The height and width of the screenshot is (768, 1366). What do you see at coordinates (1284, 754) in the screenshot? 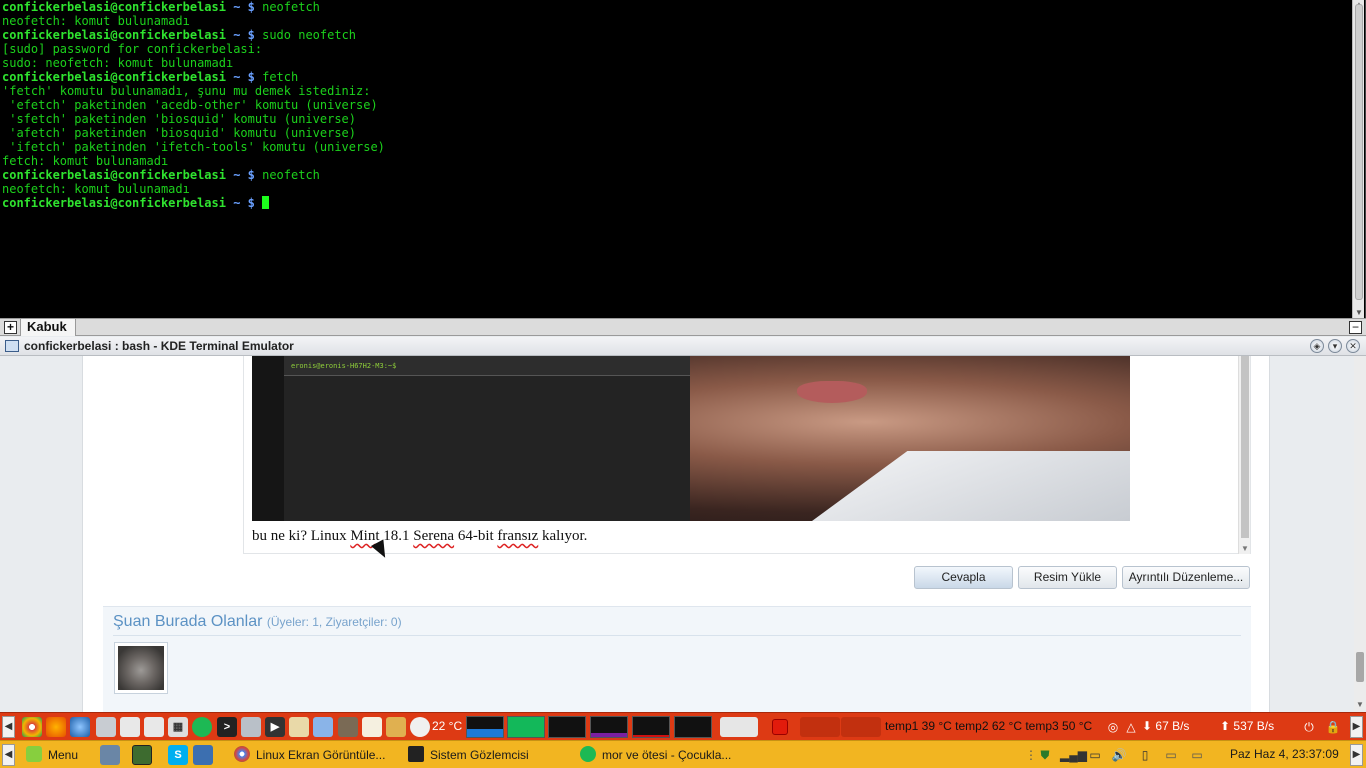
I see `clock: Paz Haz 4, 23:37:09` at bounding box center [1284, 754].